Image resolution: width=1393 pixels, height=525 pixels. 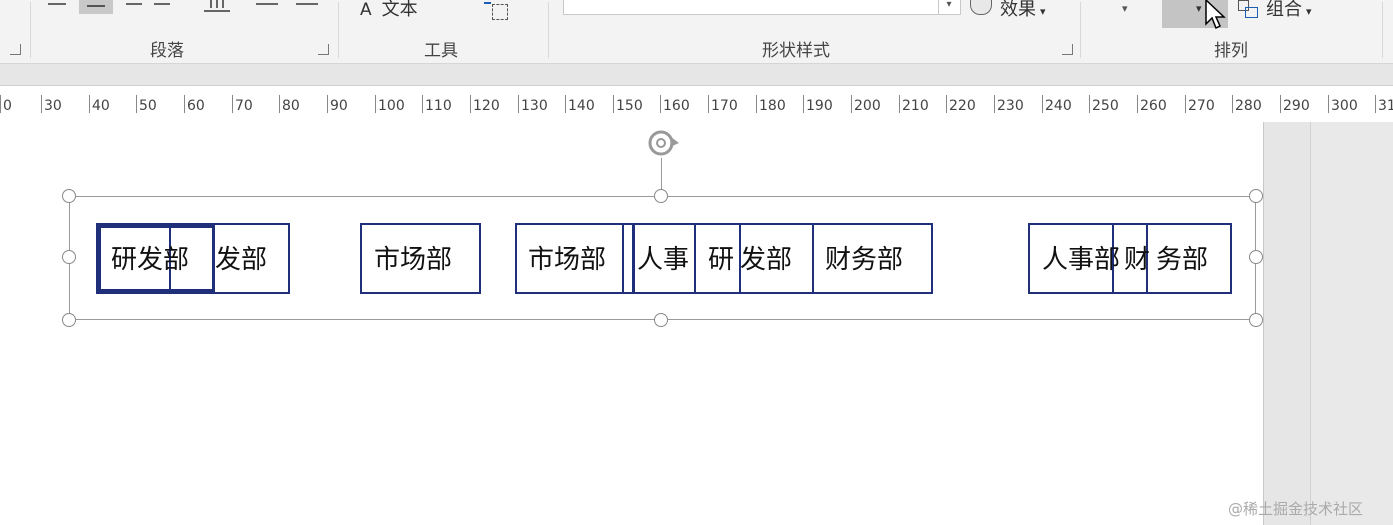 I want to click on ruler-label: 220, so click(x=962, y=106).